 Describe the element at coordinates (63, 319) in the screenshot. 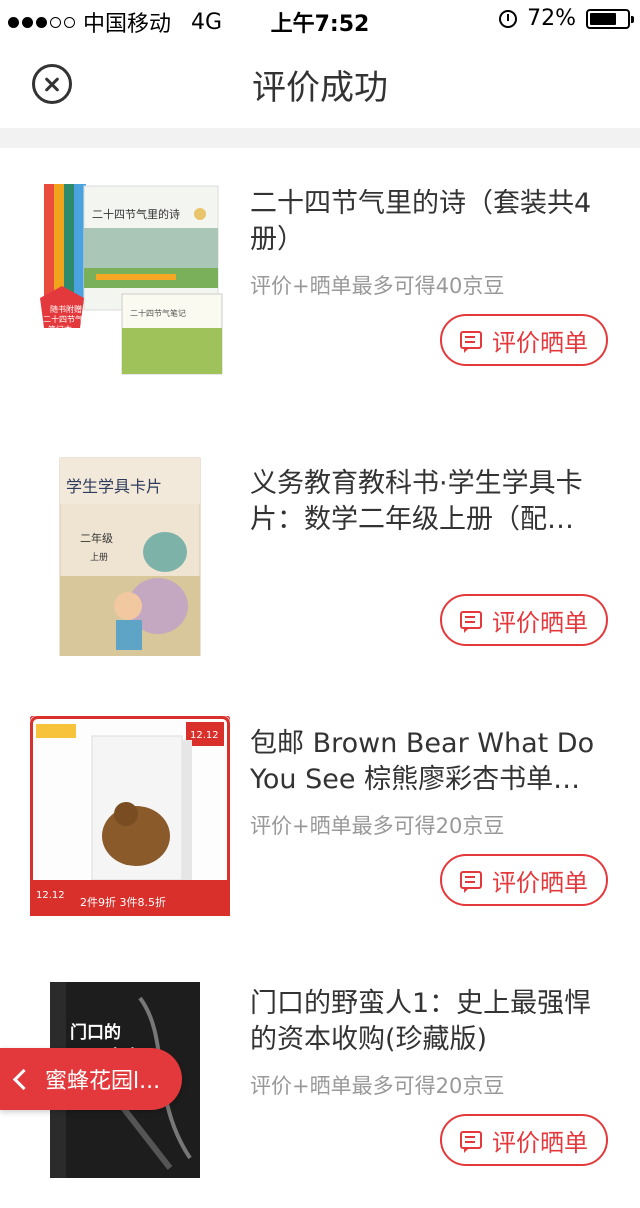

I see `svg-text: 二十四节气` at that location.